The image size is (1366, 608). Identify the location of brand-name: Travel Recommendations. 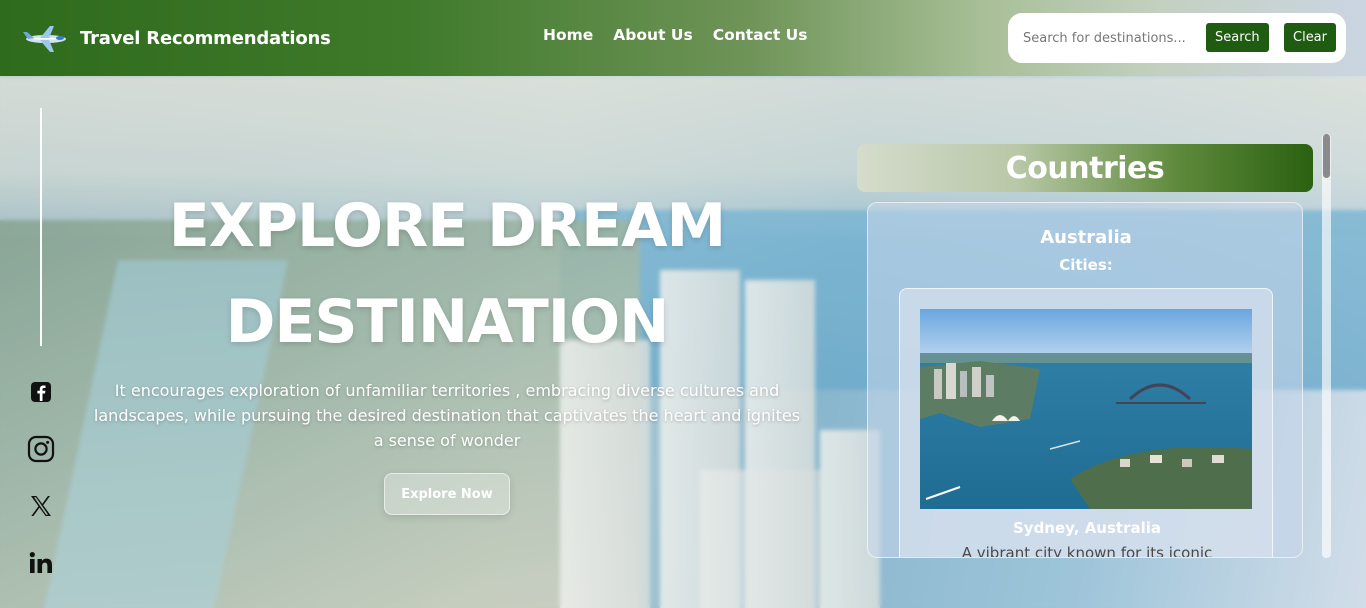
(205, 38).